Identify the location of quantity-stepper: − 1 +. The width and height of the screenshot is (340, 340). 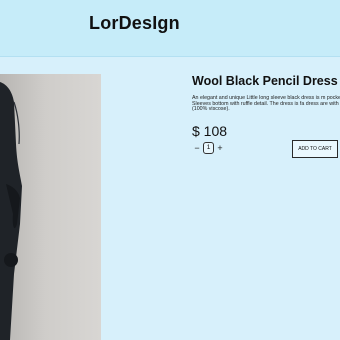
(208, 148).